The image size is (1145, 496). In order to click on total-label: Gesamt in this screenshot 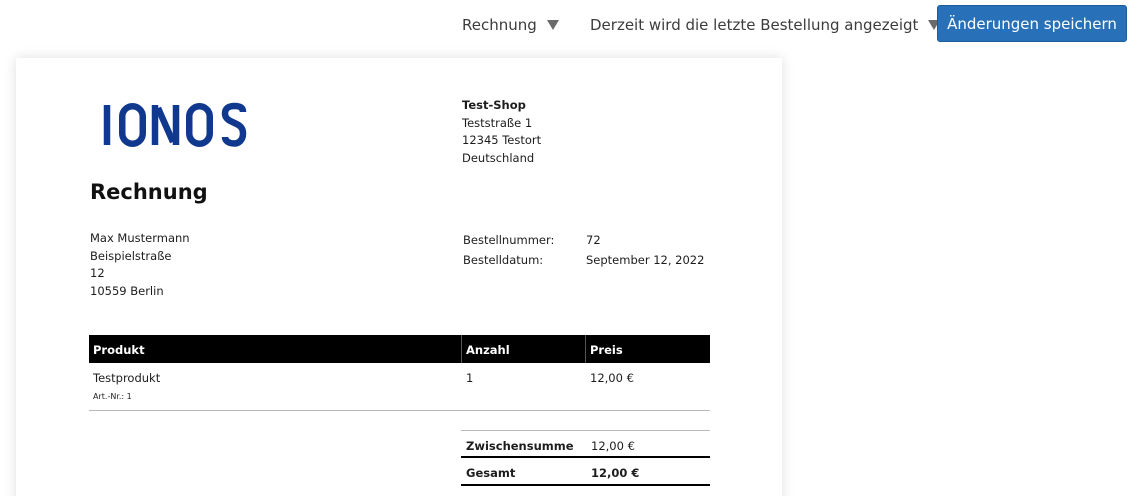, I will do `click(491, 473)`.